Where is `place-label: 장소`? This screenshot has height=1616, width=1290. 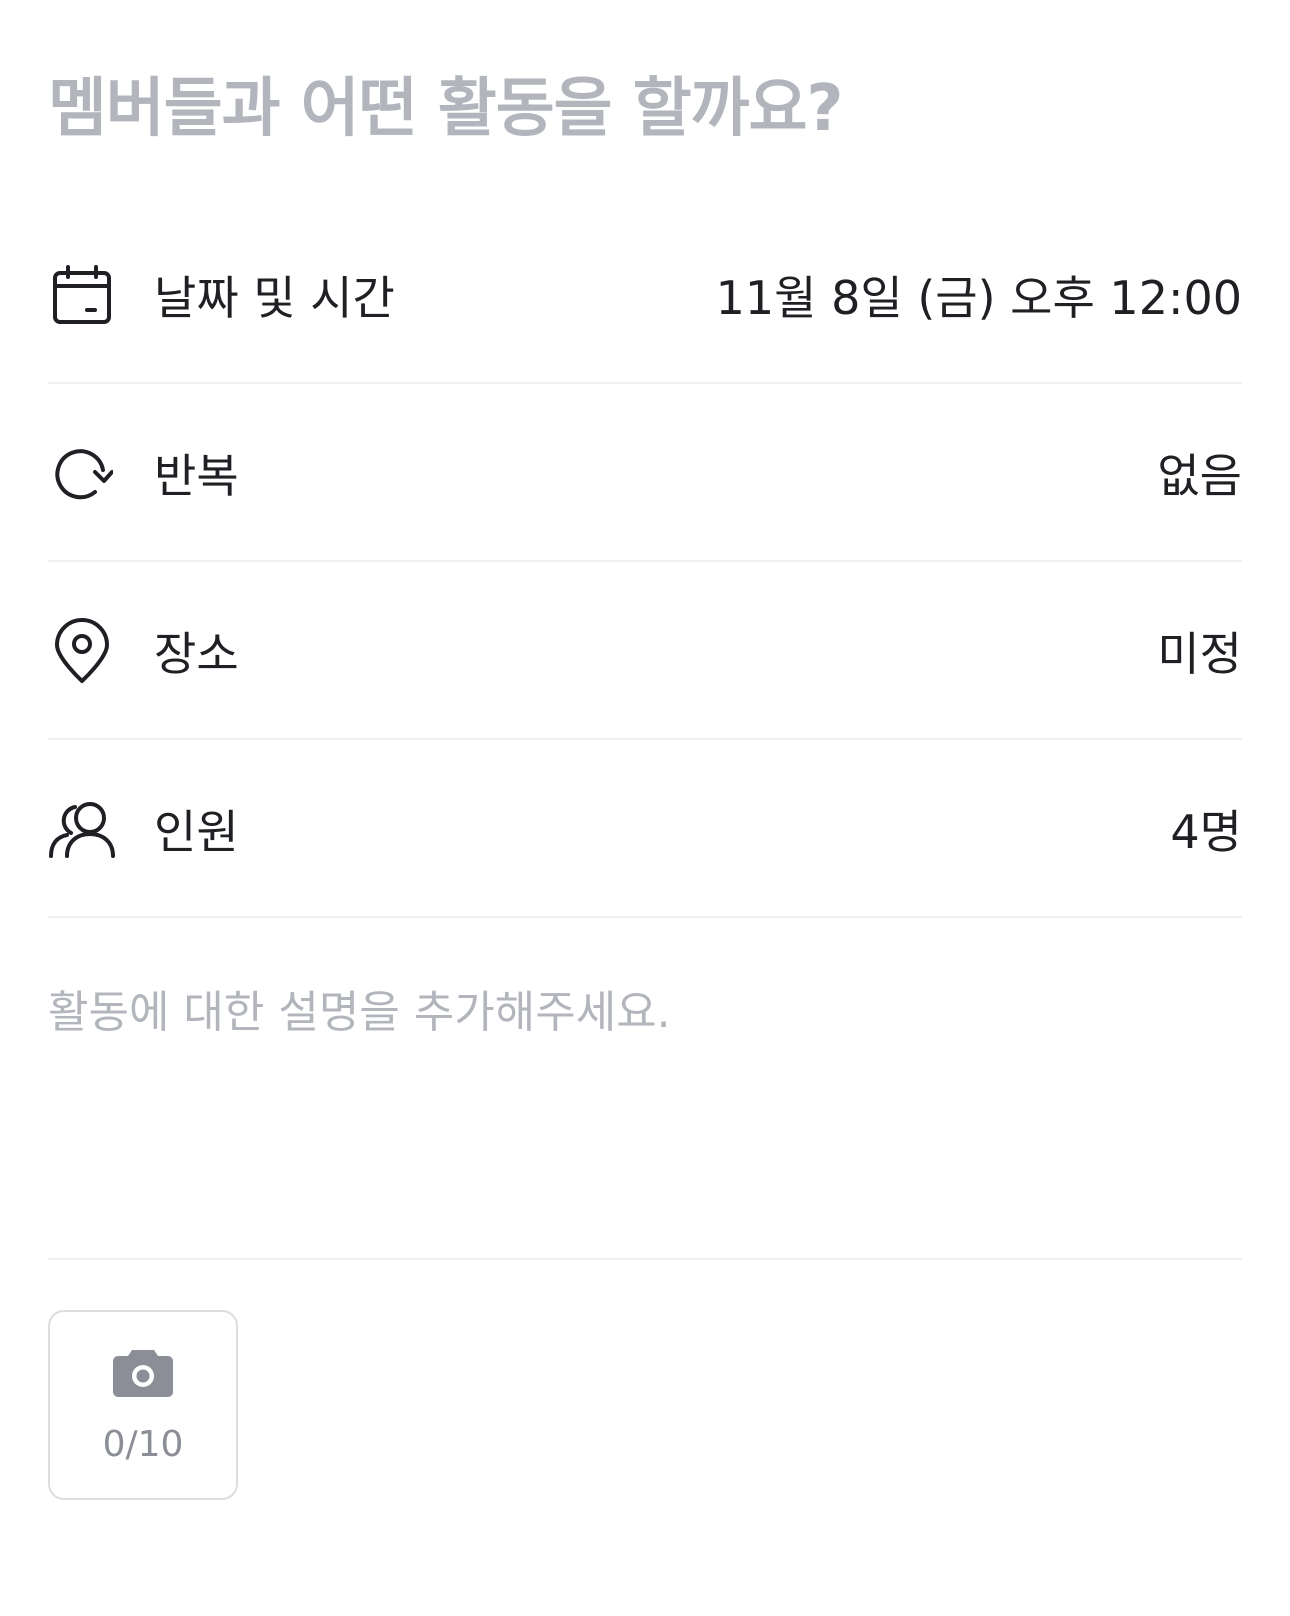
place-label: 장소 is located at coordinates (196, 654).